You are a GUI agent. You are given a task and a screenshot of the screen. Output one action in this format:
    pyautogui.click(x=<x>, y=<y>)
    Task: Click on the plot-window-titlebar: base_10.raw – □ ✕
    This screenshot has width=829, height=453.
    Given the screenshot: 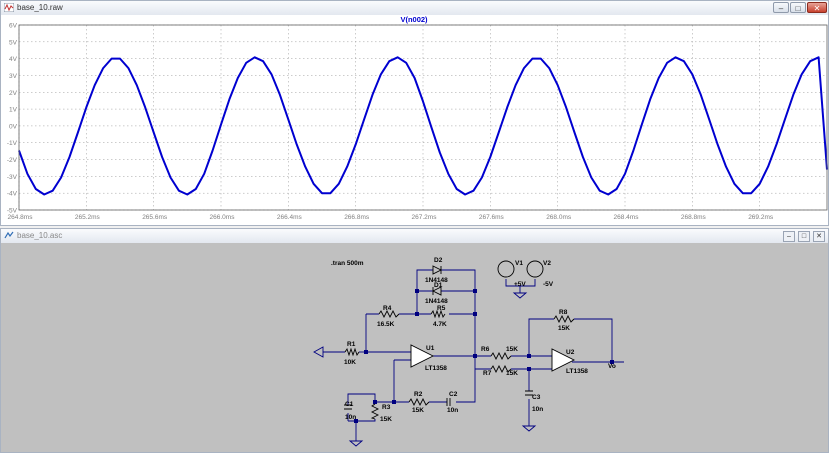 What is the action you would take?
    pyautogui.click(x=414, y=8)
    